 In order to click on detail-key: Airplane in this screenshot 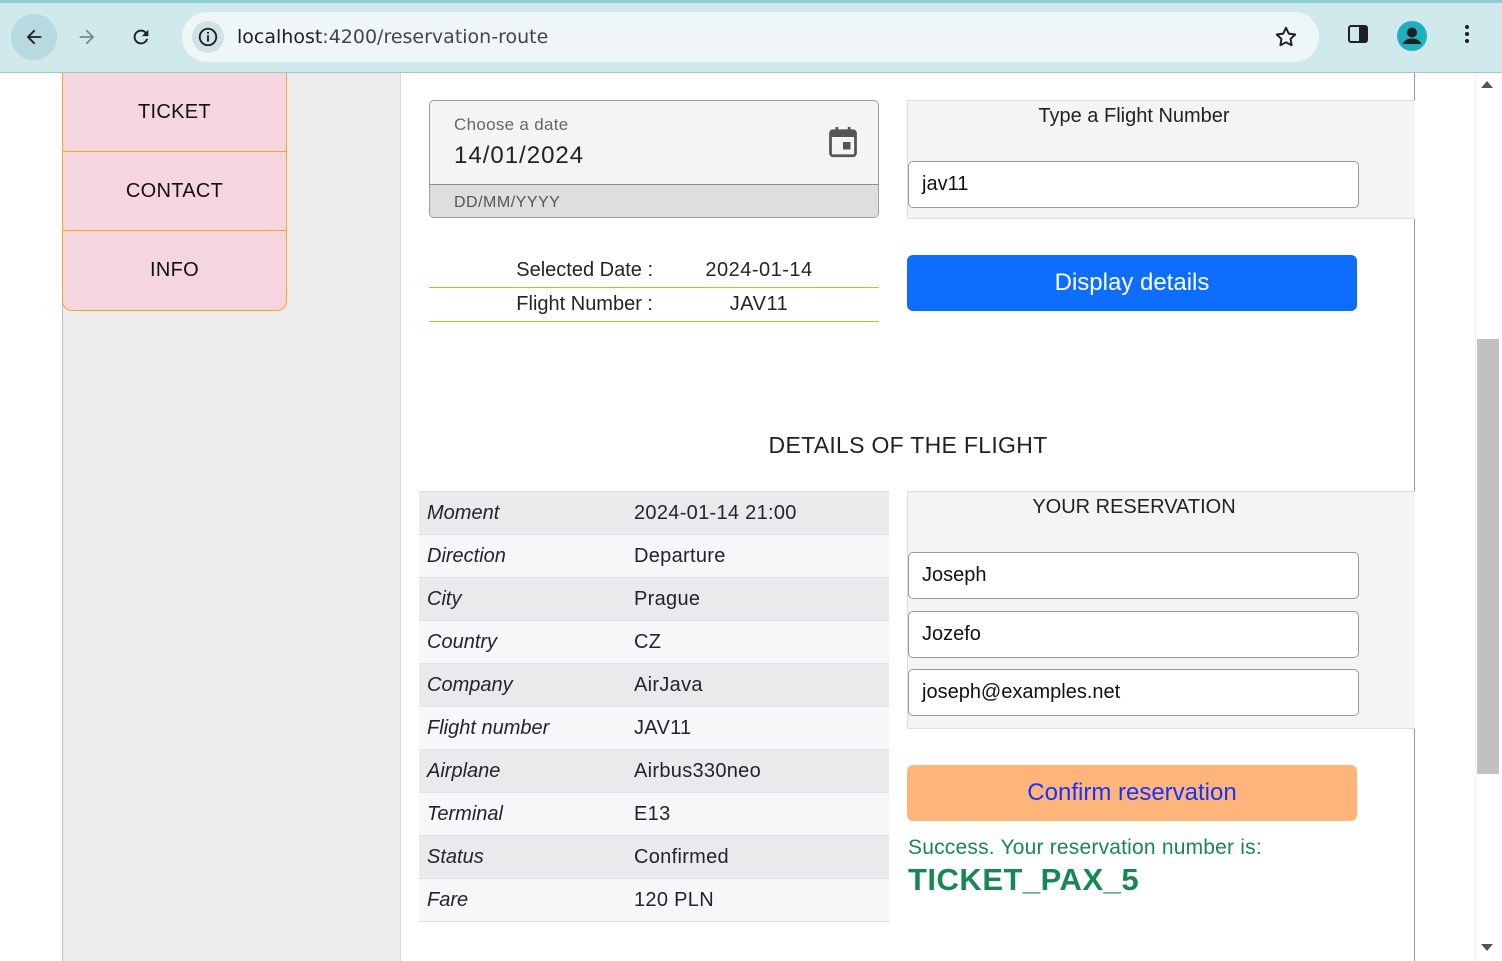, I will do `click(464, 770)`.